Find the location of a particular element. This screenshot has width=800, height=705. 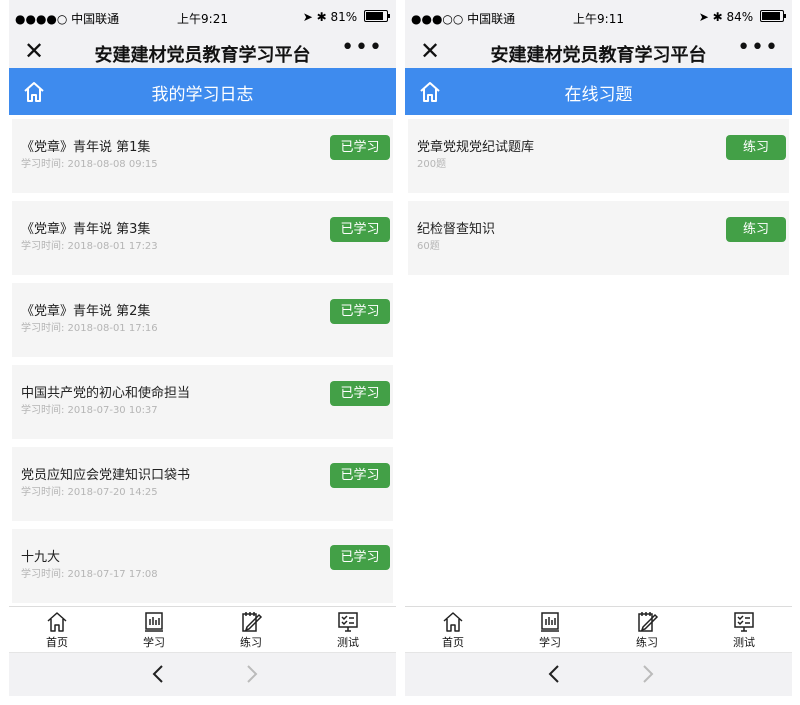

item-title: 《党章》青年说 第1集 is located at coordinates (86, 147).